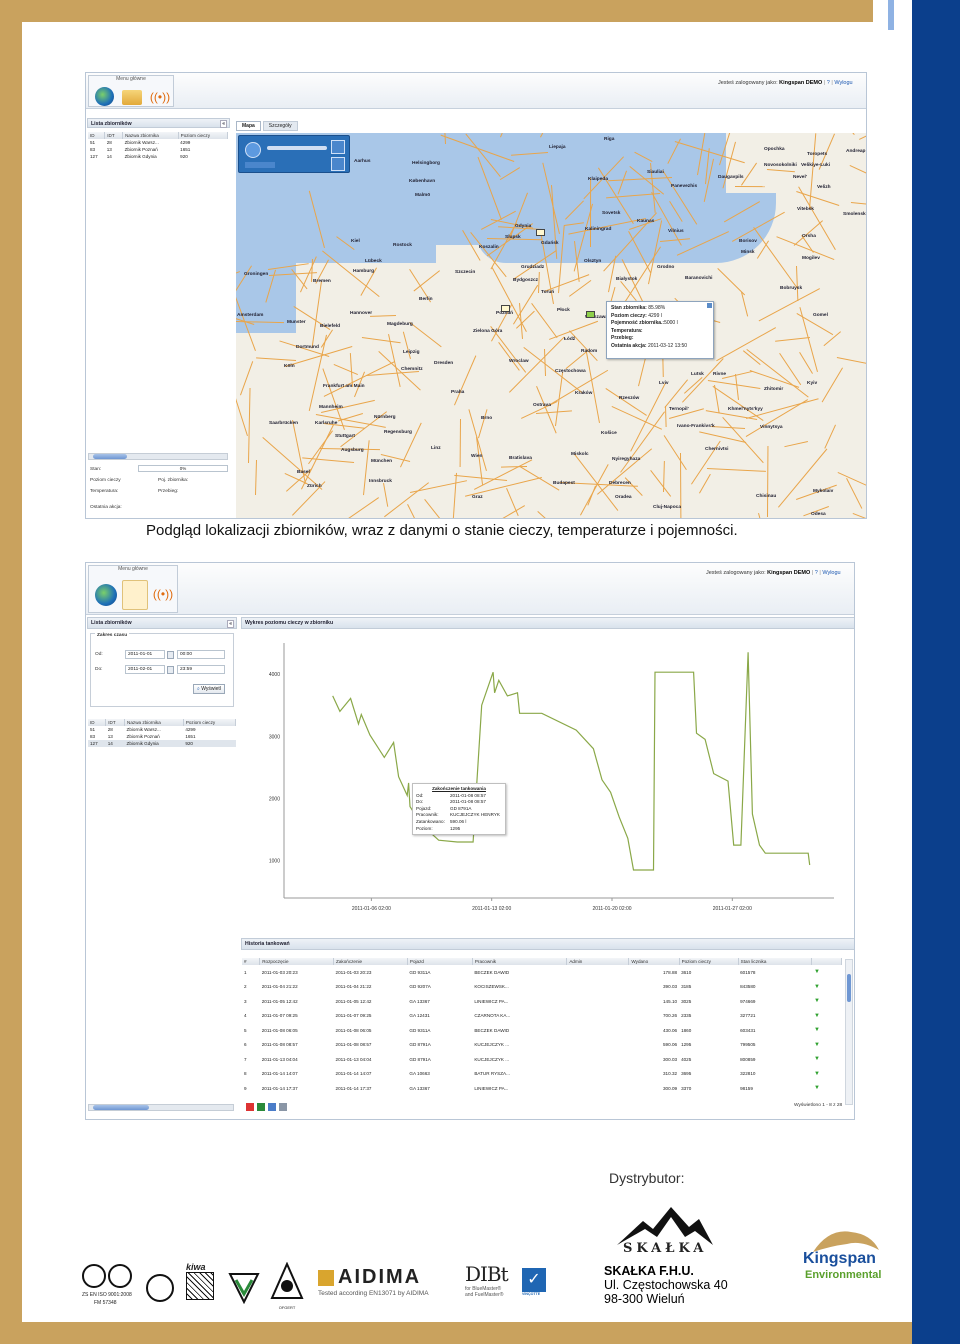 The width and height of the screenshot is (960, 1344). What do you see at coordinates (283, 1107) in the screenshot?
I see `pager-arrows-icon` at bounding box center [283, 1107].